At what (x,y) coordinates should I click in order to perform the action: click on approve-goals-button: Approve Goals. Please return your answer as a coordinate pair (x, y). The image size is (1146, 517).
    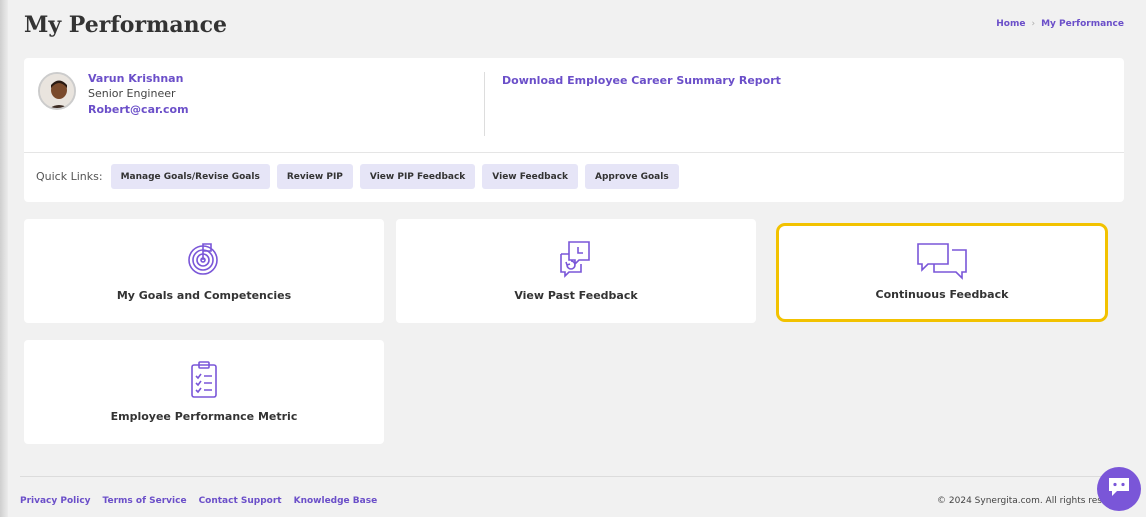
    Looking at the image, I should click on (632, 176).